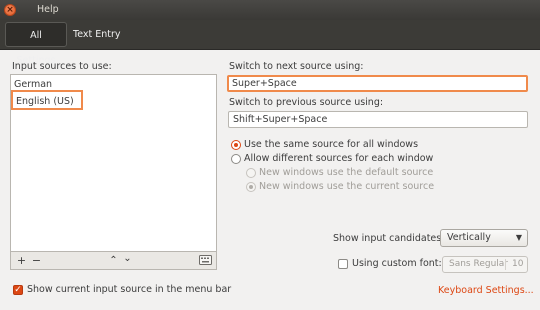 Image resolution: width=540 pixels, height=310 pixels. Describe the element at coordinates (127, 258) in the screenshot. I see `move-down-button: ⌄` at that location.